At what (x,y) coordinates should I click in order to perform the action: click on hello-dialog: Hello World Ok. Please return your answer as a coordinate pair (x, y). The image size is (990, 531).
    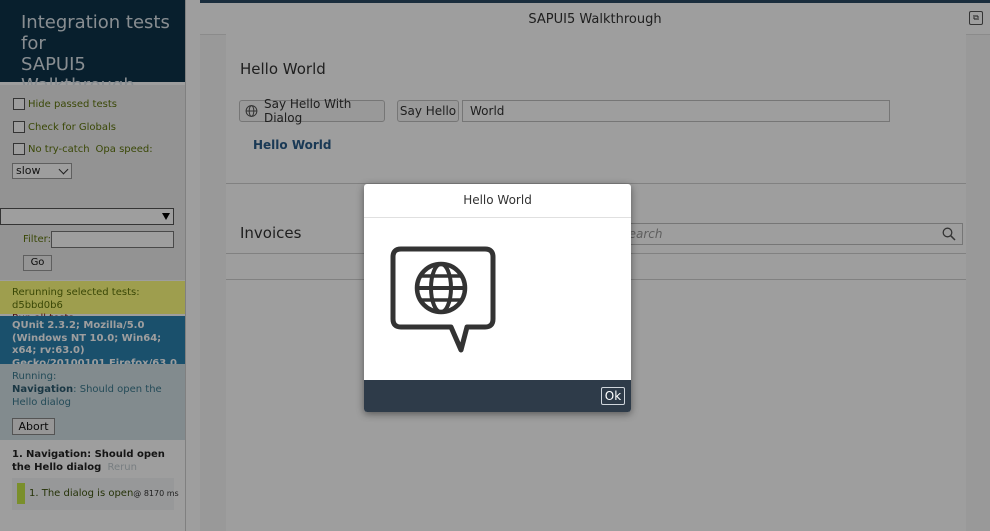
    Looking at the image, I should click on (497, 298).